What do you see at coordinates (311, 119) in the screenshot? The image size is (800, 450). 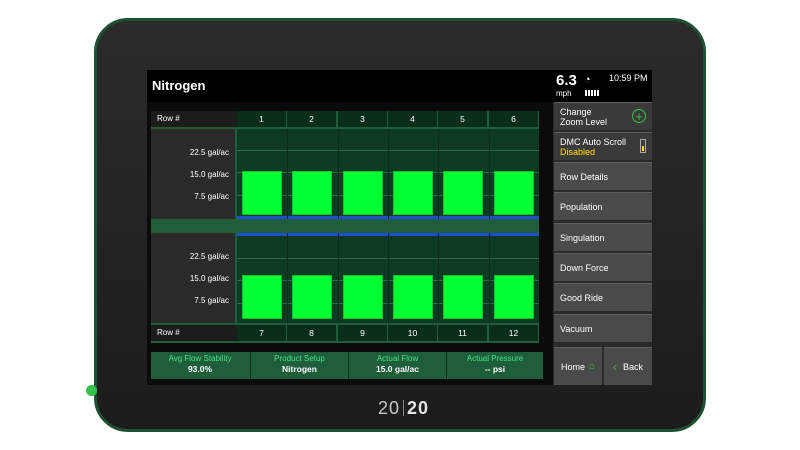 I see `row-number: 2` at bounding box center [311, 119].